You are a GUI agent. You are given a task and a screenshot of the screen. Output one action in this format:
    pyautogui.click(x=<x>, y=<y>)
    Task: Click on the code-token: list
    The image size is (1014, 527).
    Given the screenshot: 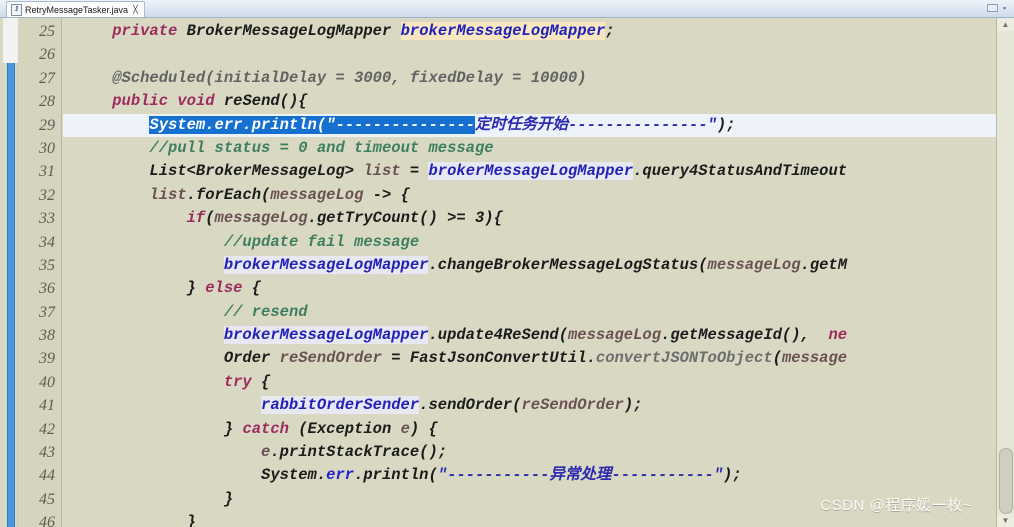 What is the action you would take?
    pyautogui.click(x=382, y=171)
    